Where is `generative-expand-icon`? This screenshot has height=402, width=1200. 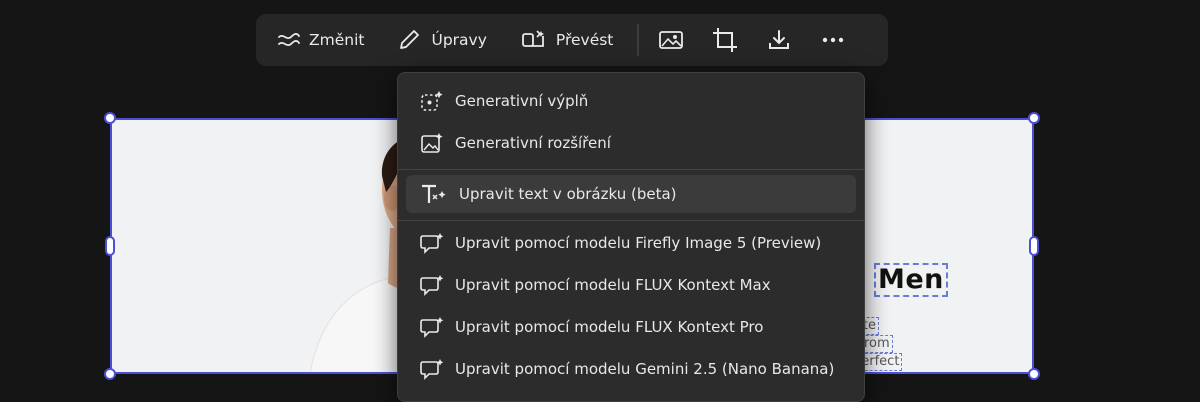 generative-expand-icon is located at coordinates (432, 143).